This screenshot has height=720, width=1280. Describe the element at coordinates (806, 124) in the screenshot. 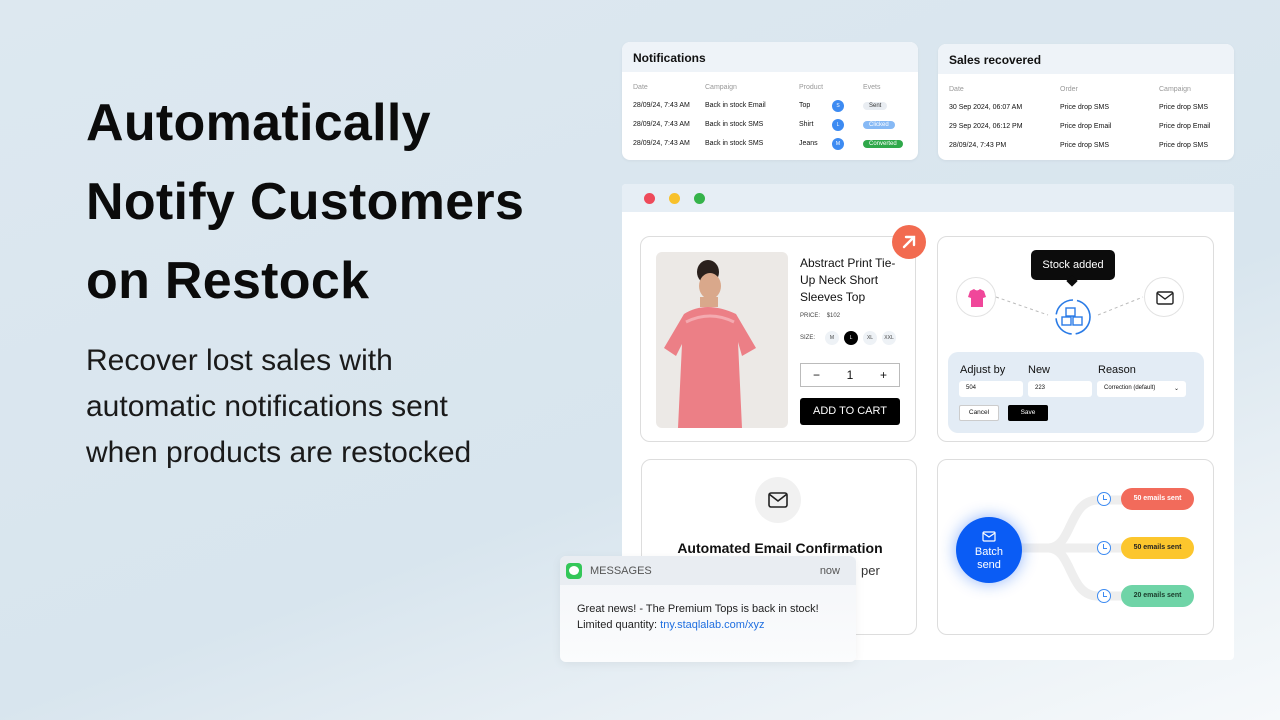

I see `cell-product: Shirt` at that location.